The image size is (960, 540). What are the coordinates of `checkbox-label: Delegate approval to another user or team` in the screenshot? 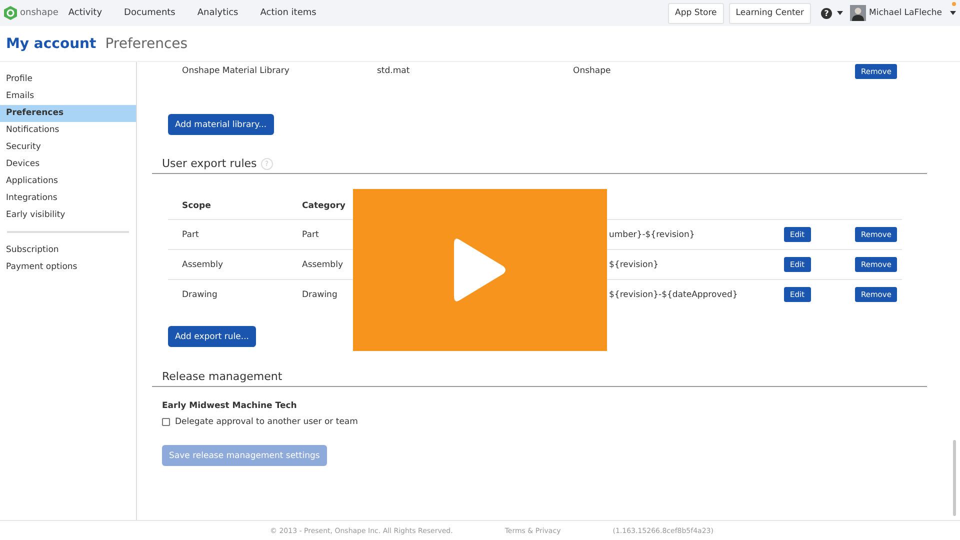 It's located at (266, 422).